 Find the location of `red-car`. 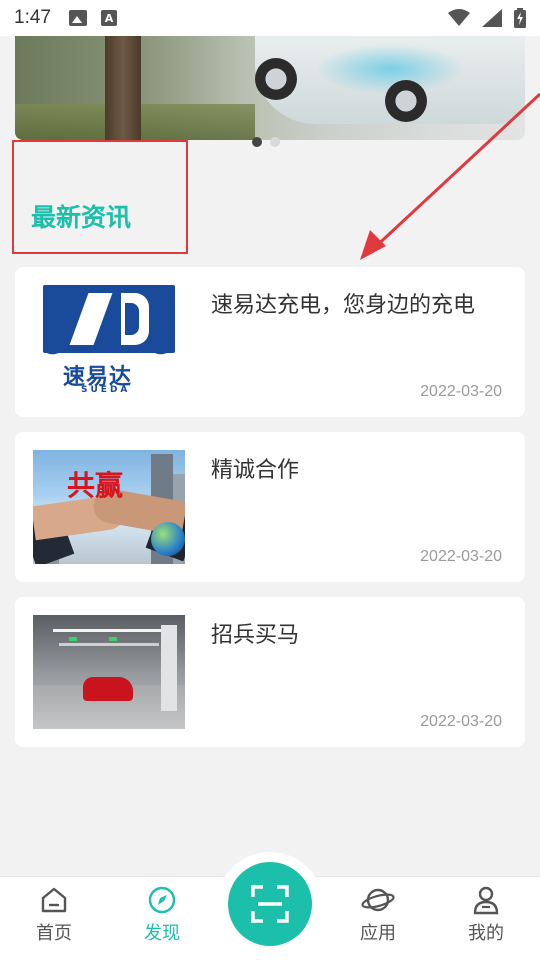

red-car is located at coordinates (108, 689).